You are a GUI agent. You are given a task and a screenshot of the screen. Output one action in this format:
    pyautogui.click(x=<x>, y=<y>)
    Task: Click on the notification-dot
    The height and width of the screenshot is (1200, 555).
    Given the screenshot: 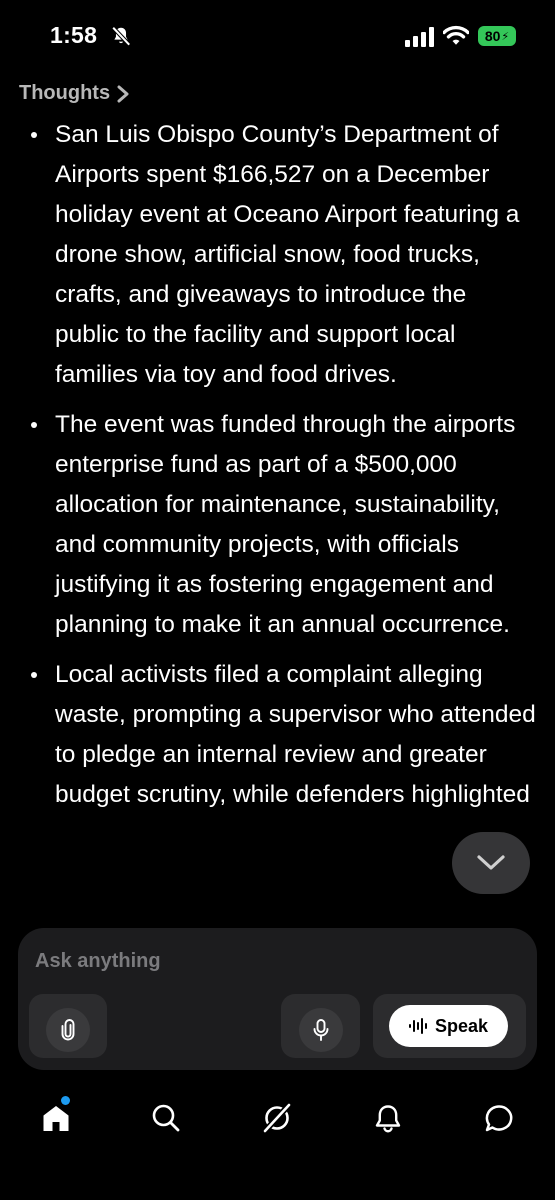 What is the action you would take?
    pyautogui.click(x=65, y=1100)
    